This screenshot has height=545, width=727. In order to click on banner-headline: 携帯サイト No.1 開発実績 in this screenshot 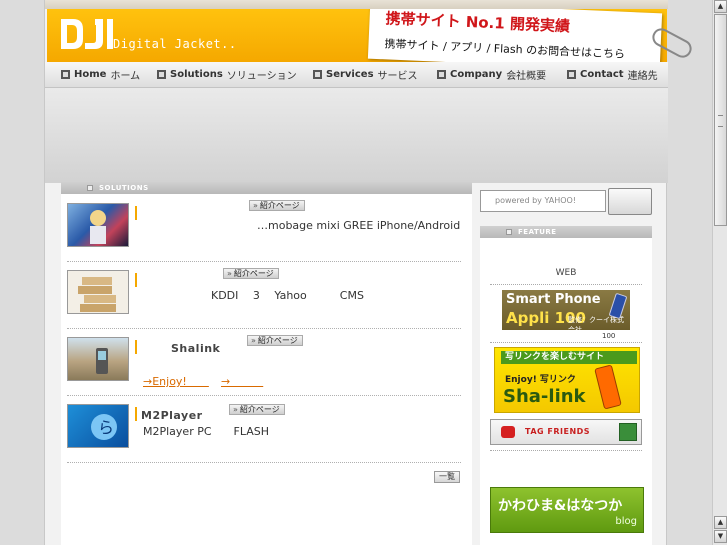, I will do `click(478, 22)`.